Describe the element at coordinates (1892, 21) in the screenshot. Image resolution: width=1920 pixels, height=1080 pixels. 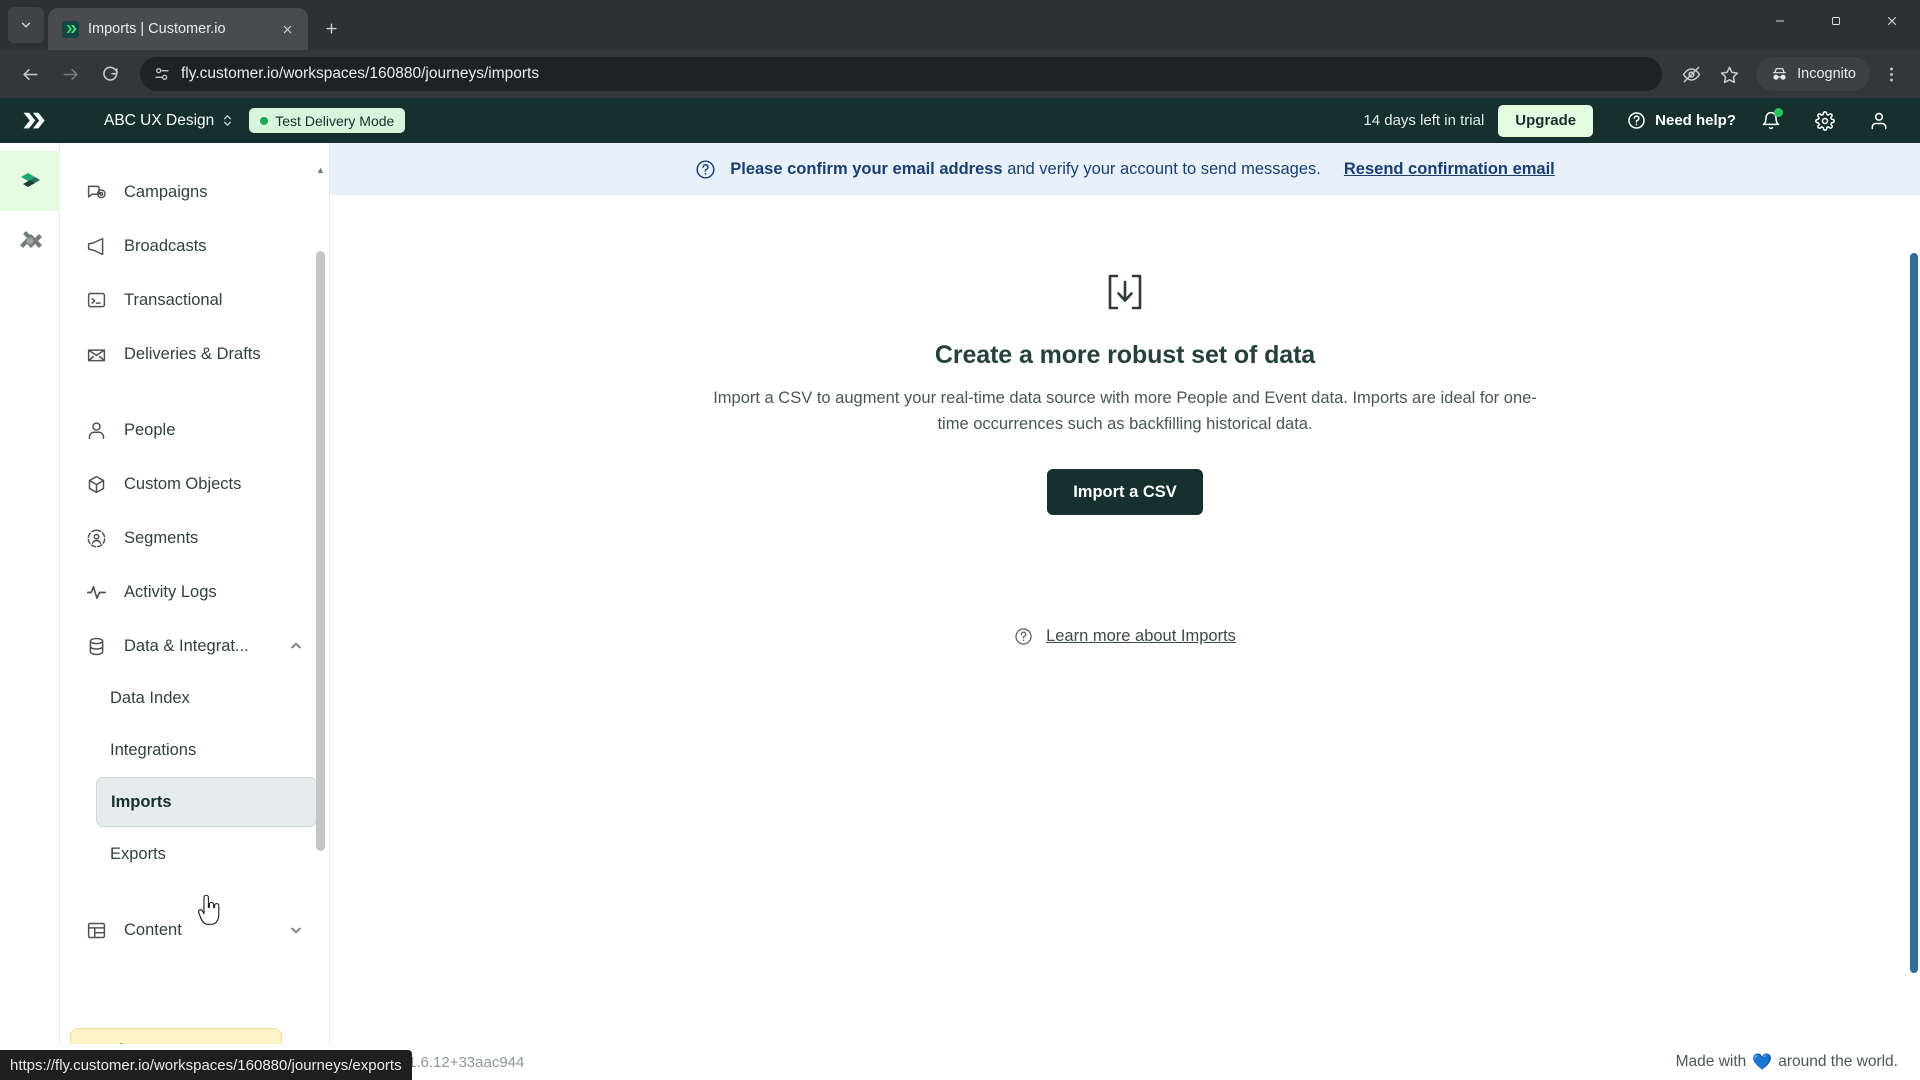
I see `window-close-button` at that location.